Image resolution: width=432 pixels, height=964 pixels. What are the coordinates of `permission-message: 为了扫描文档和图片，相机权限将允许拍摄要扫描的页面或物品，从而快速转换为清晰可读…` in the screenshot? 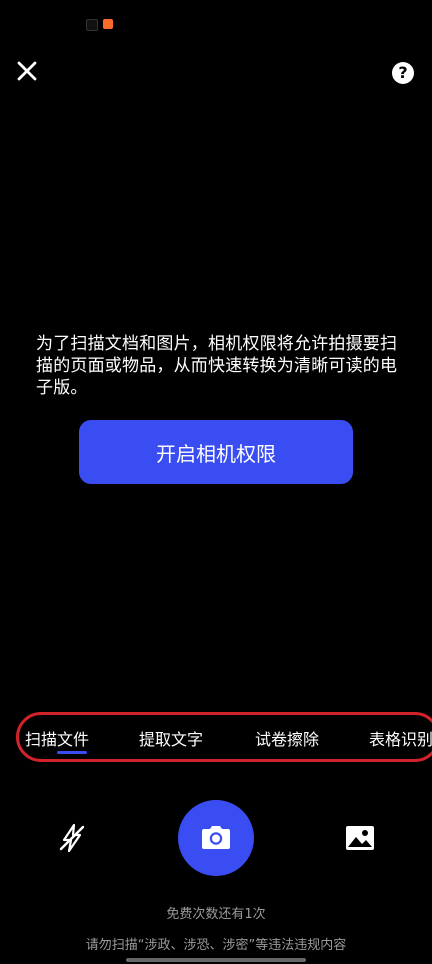 It's located at (217, 366).